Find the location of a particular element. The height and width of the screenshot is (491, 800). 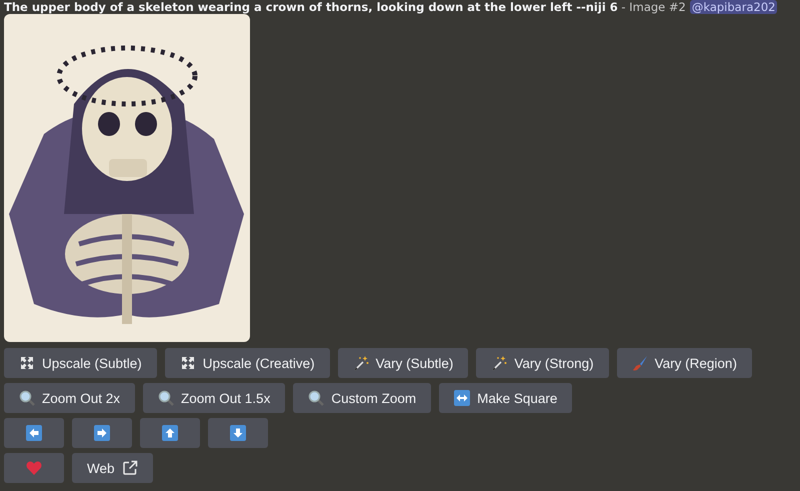

user-mention: @kapibara202 is located at coordinates (734, 7).